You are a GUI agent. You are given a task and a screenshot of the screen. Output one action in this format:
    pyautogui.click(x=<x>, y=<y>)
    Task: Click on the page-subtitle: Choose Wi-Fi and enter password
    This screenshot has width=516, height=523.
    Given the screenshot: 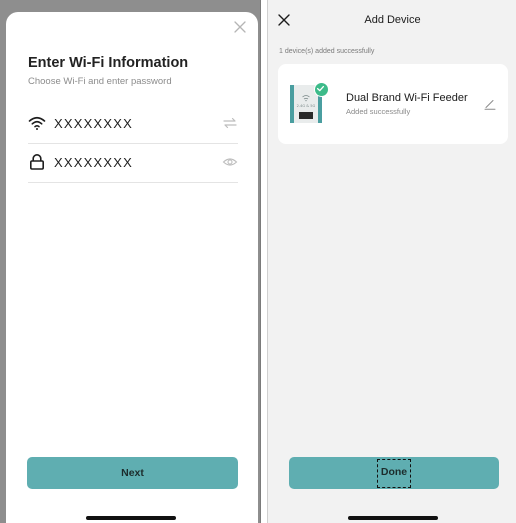 What is the action you would take?
    pyautogui.click(x=100, y=81)
    